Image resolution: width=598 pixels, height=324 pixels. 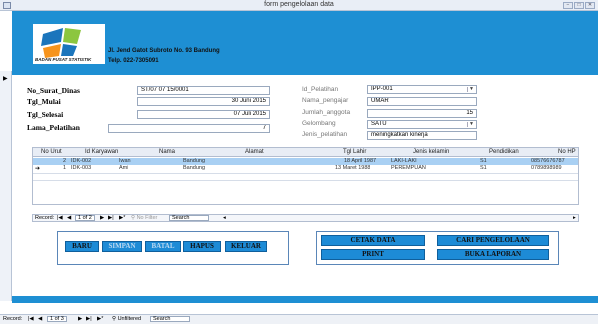 I want to click on id-pelatihan-combo: IPP-001 ▼, so click(x=422, y=89).